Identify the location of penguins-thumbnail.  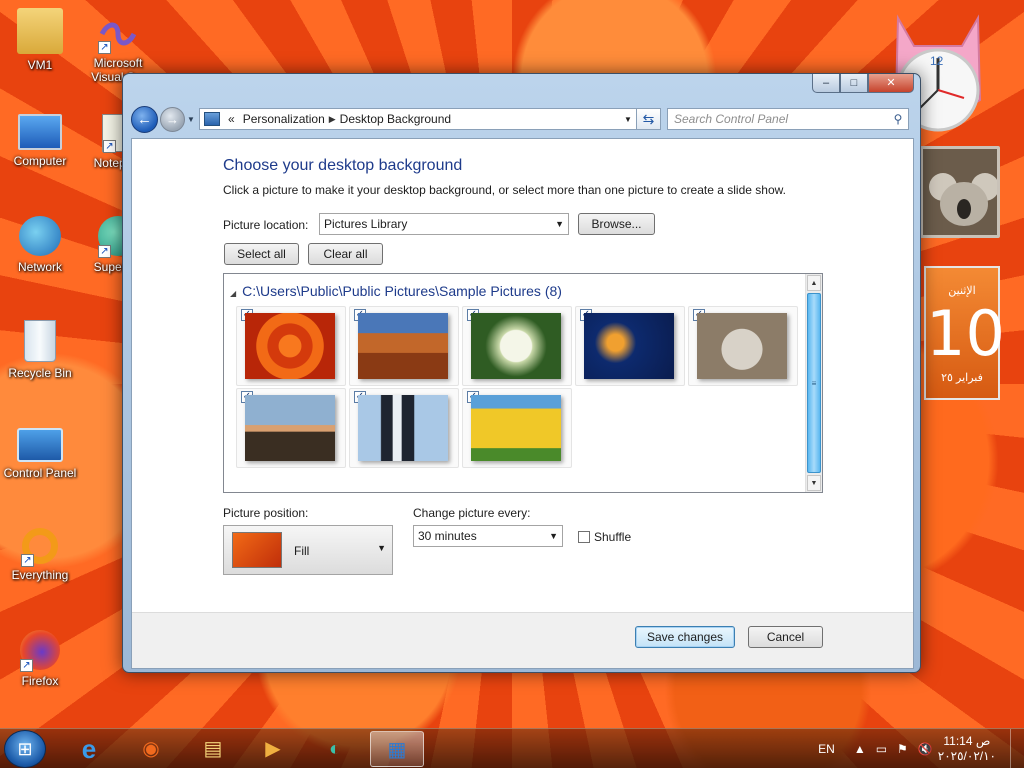
(403, 428).